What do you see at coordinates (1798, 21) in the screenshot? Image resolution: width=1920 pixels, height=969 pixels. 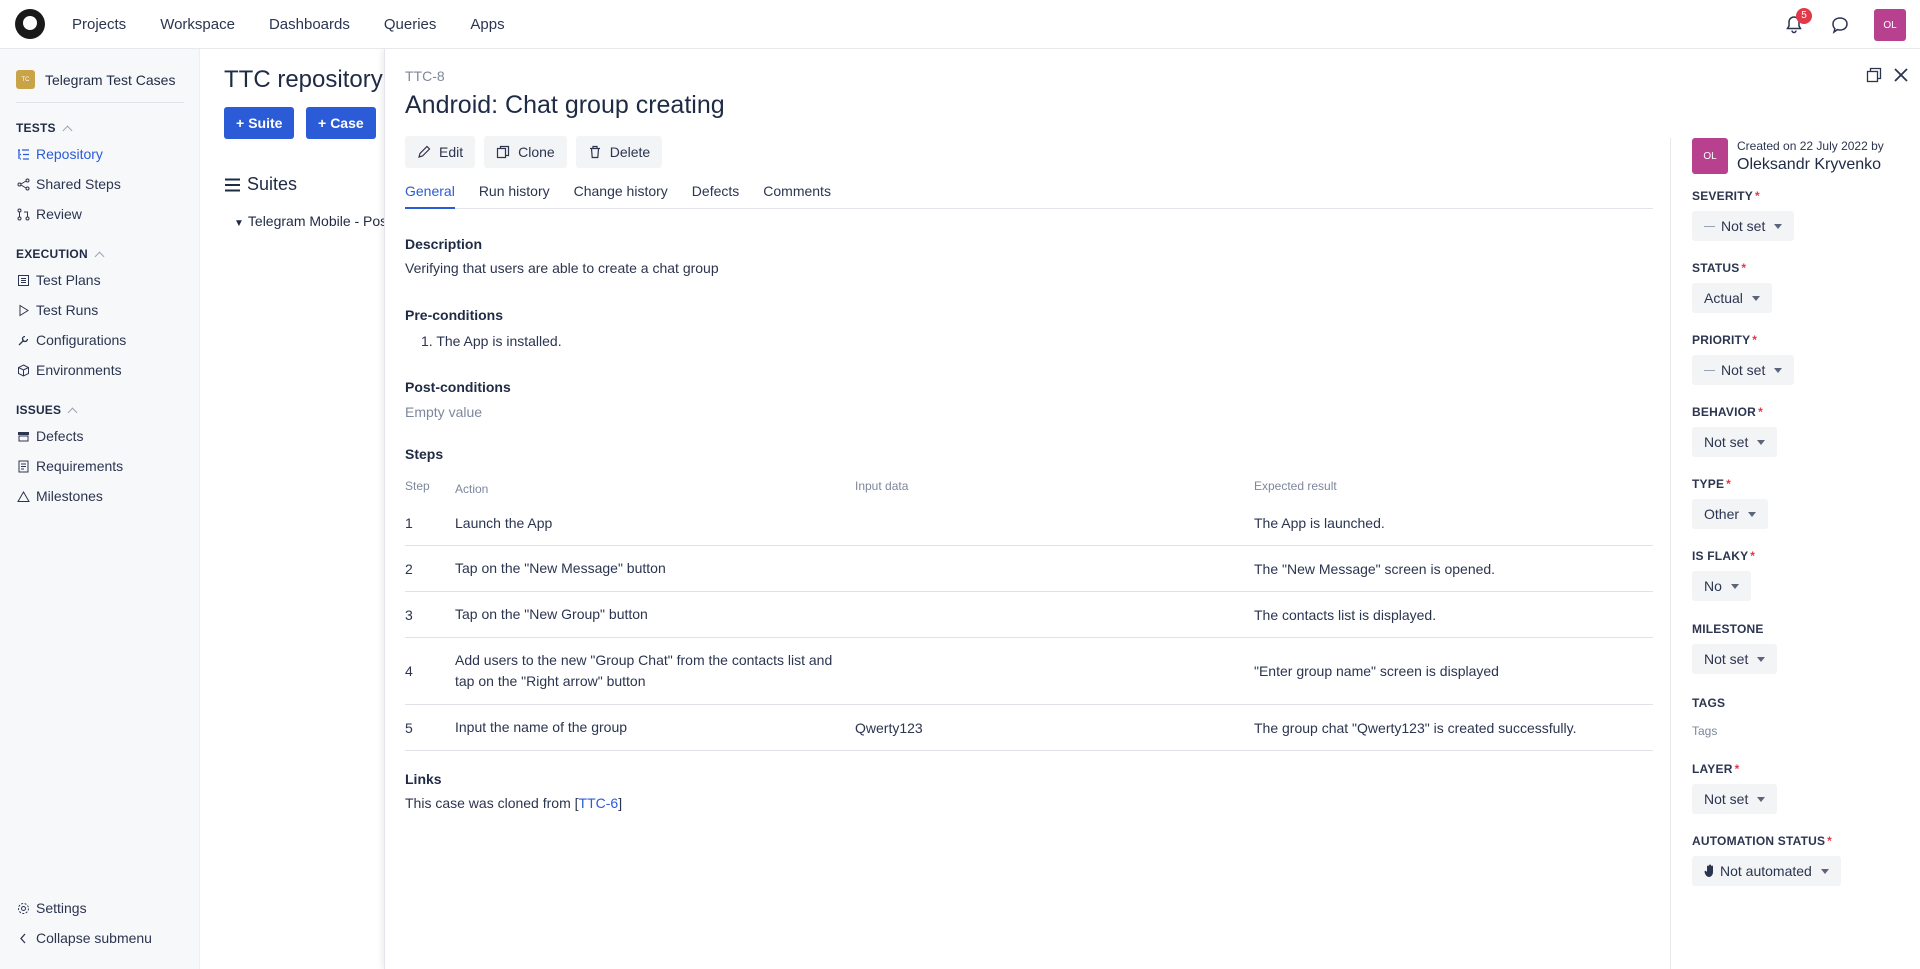 I see `notifications-bell-icon: 5` at bounding box center [1798, 21].